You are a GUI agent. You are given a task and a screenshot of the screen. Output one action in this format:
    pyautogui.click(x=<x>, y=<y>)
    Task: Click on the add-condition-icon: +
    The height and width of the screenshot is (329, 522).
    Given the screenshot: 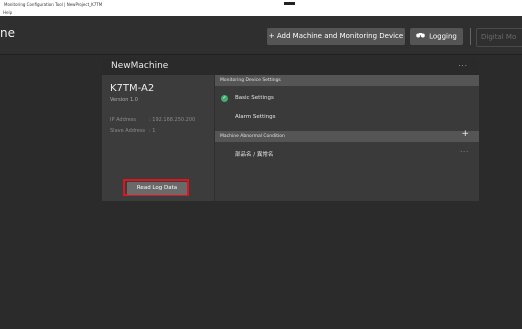 What is the action you would take?
    pyautogui.click(x=465, y=134)
    